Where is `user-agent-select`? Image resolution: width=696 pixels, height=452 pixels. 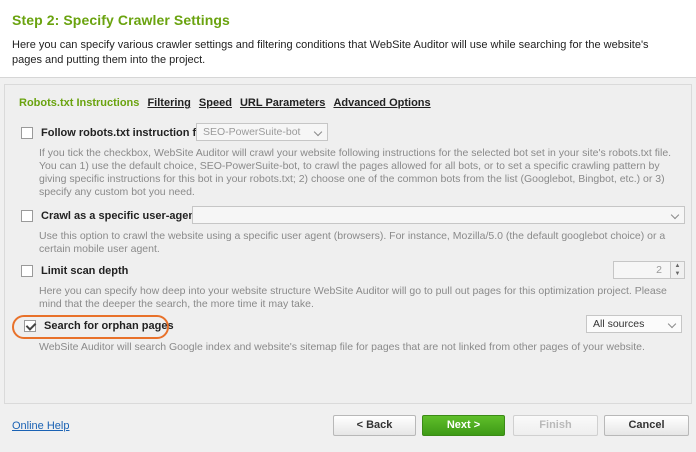 user-agent-select is located at coordinates (438, 215).